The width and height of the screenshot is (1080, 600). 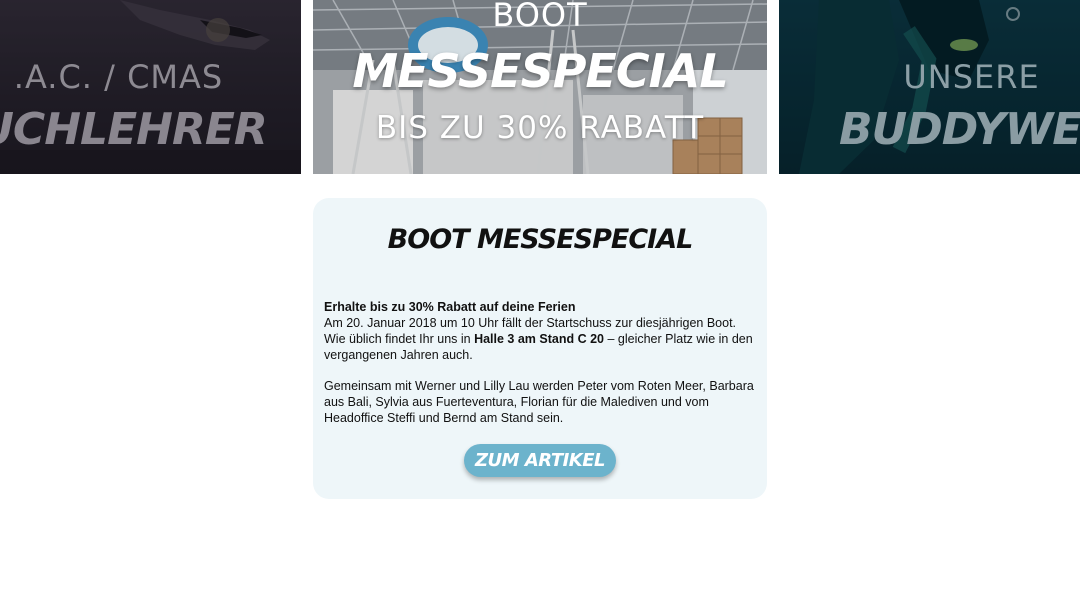 I want to click on card-location: Halle 3 am Stand C 20, so click(x=539, y=339).